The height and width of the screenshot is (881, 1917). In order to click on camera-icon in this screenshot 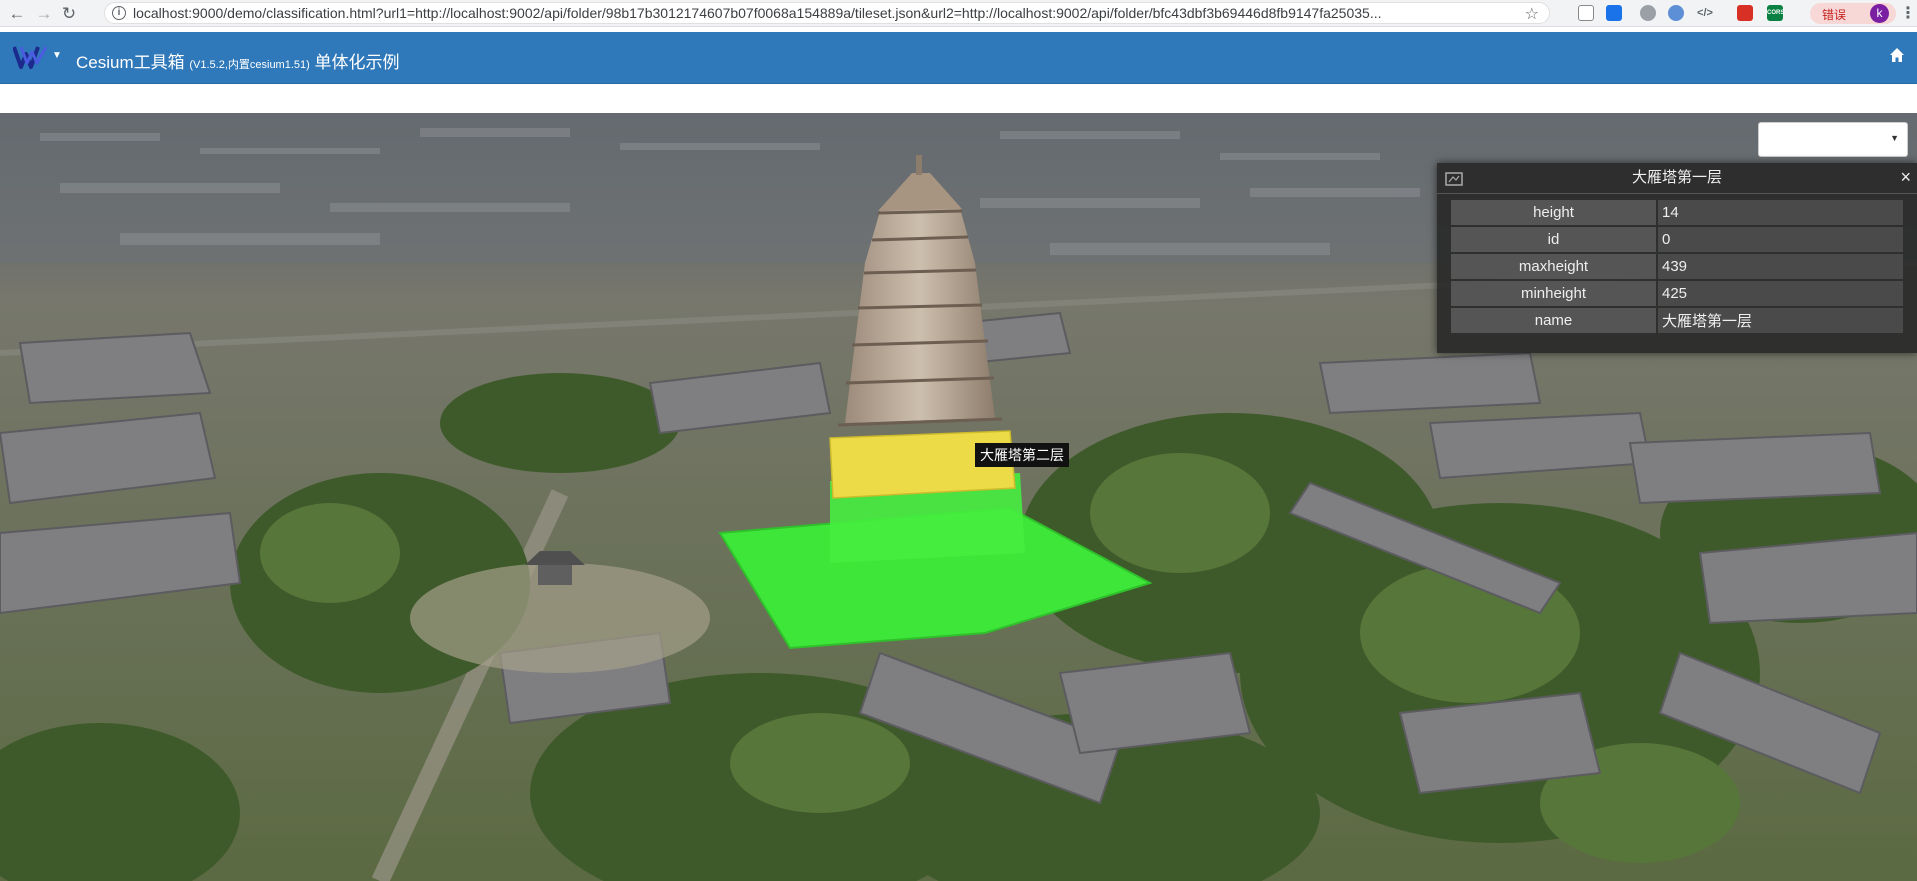, I will do `click(1454, 178)`.